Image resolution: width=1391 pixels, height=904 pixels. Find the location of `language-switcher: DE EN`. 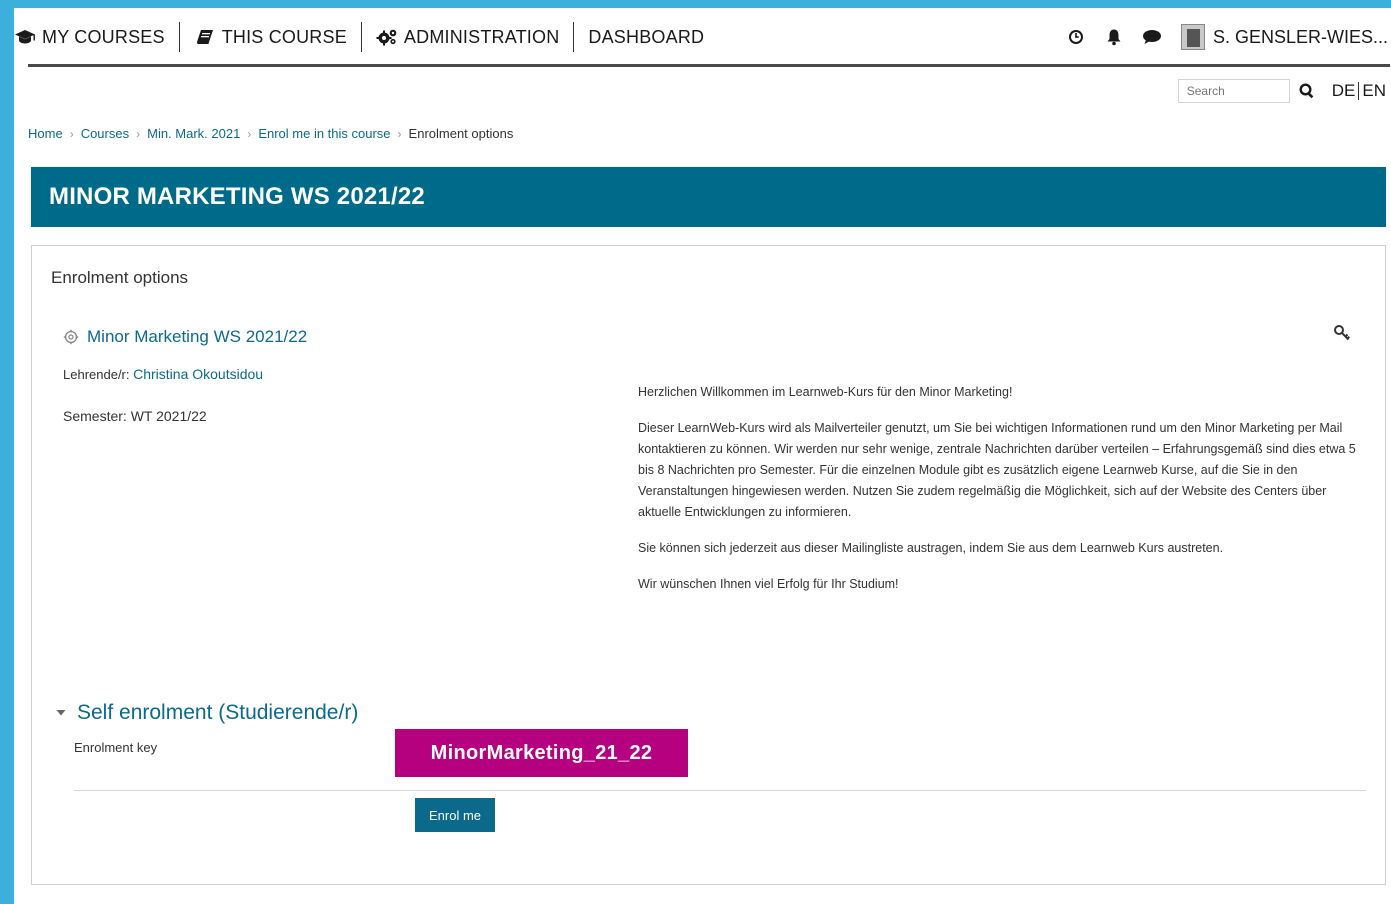

language-switcher: DE EN is located at coordinates (1359, 91).